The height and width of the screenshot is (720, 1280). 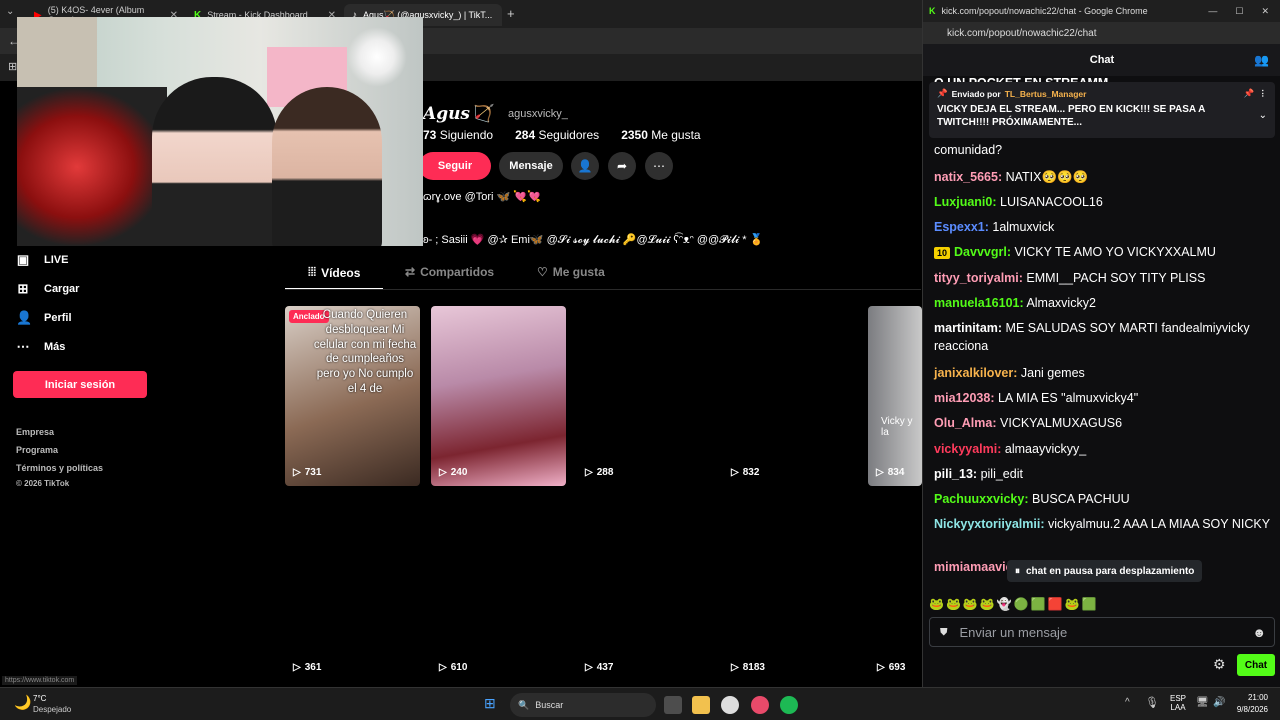 I want to click on following-count: 73, so click(x=430, y=135).